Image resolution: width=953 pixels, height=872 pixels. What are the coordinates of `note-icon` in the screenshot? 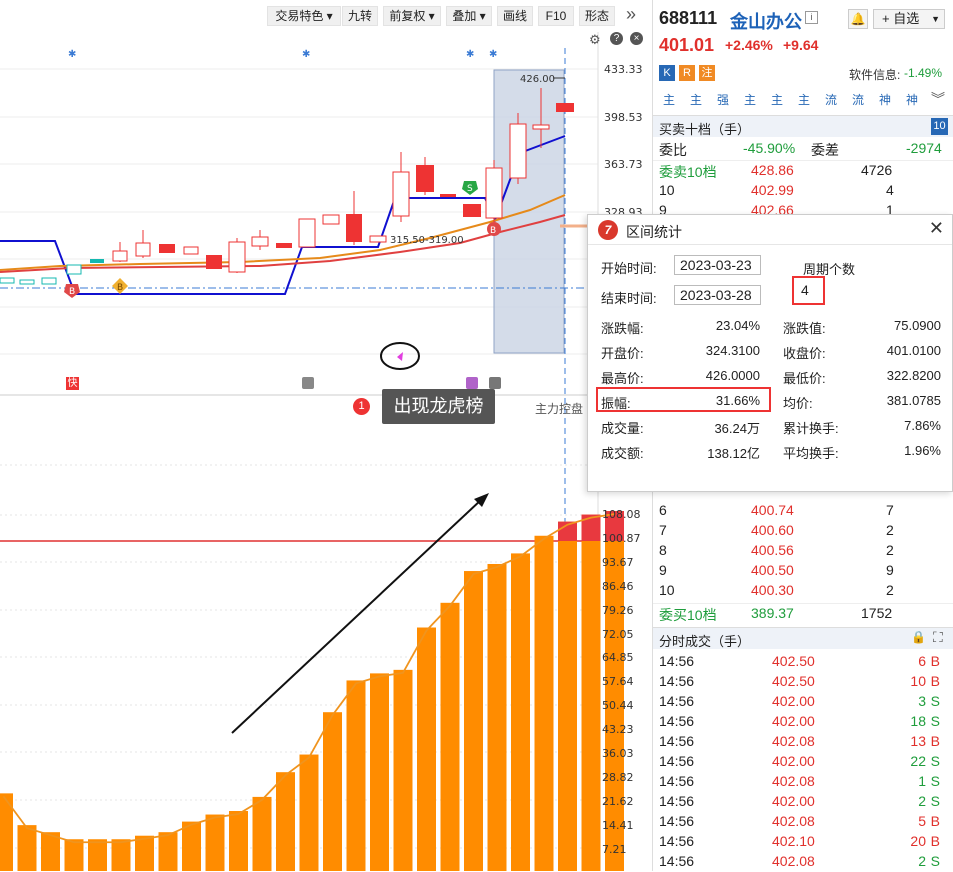 It's located at (308, 383).